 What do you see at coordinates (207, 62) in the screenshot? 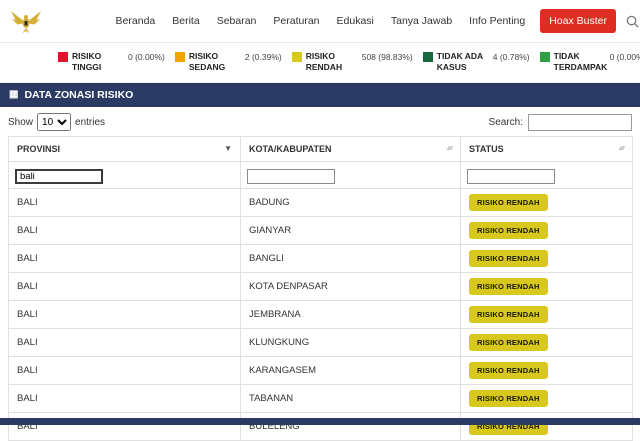
I see `legend-label: RISIKO SEDANG` at bounding box center [207, 62].